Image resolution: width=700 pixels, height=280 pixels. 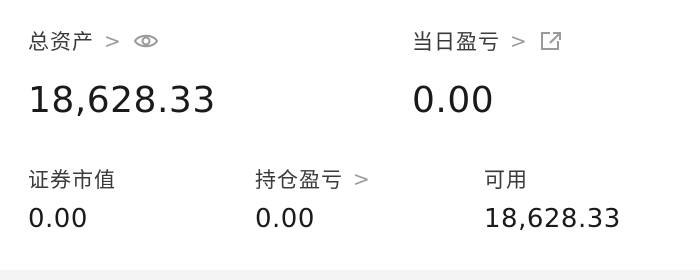 What do you see at coordinates (285, 219) in the screenshot?
I see `position-pnl-value: 0.00` at bounding box center [285, 219].